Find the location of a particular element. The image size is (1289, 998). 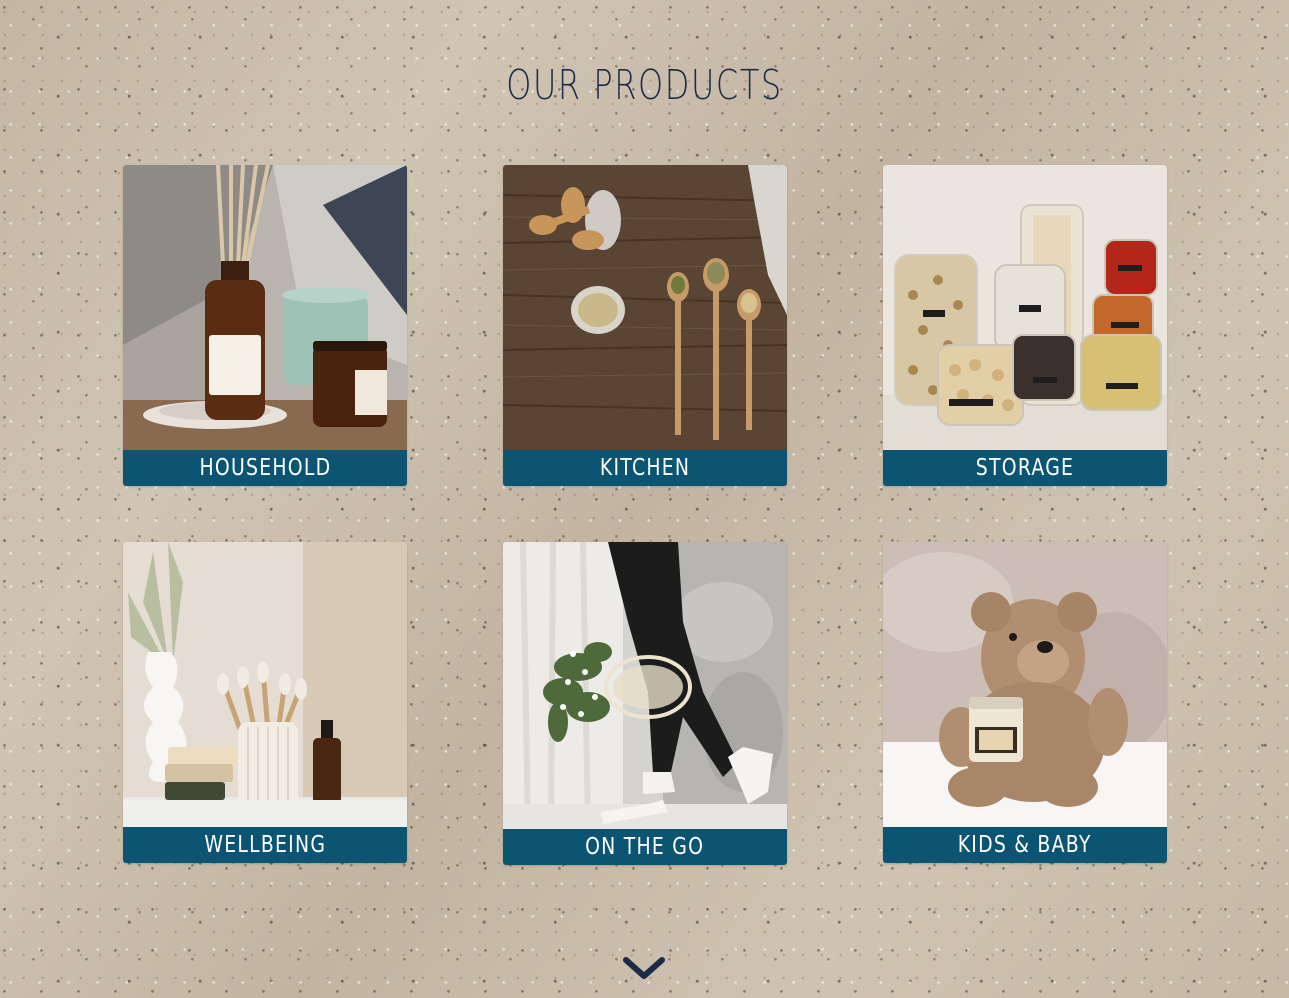

category-label-text: ON THE GO is located at coordinates (645, 847).